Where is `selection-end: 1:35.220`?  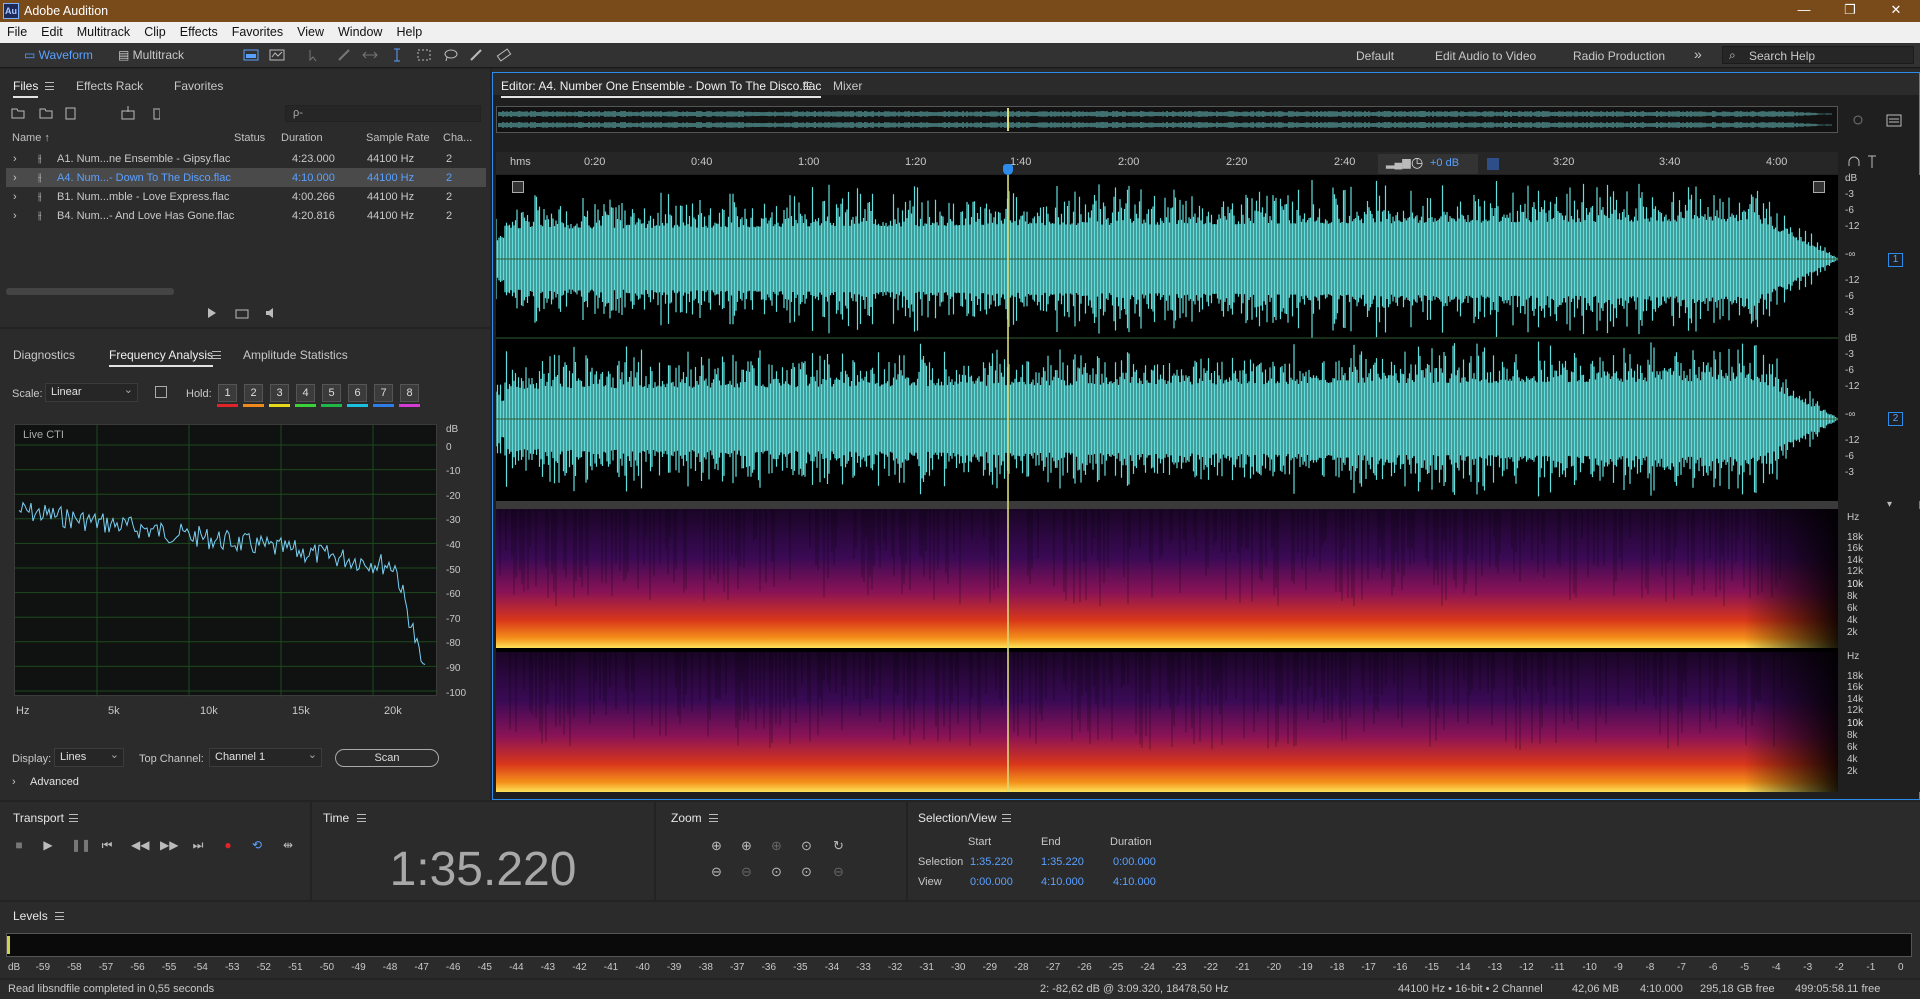 selection-end: 1:35.220 is located at coordinates (1062, 862).